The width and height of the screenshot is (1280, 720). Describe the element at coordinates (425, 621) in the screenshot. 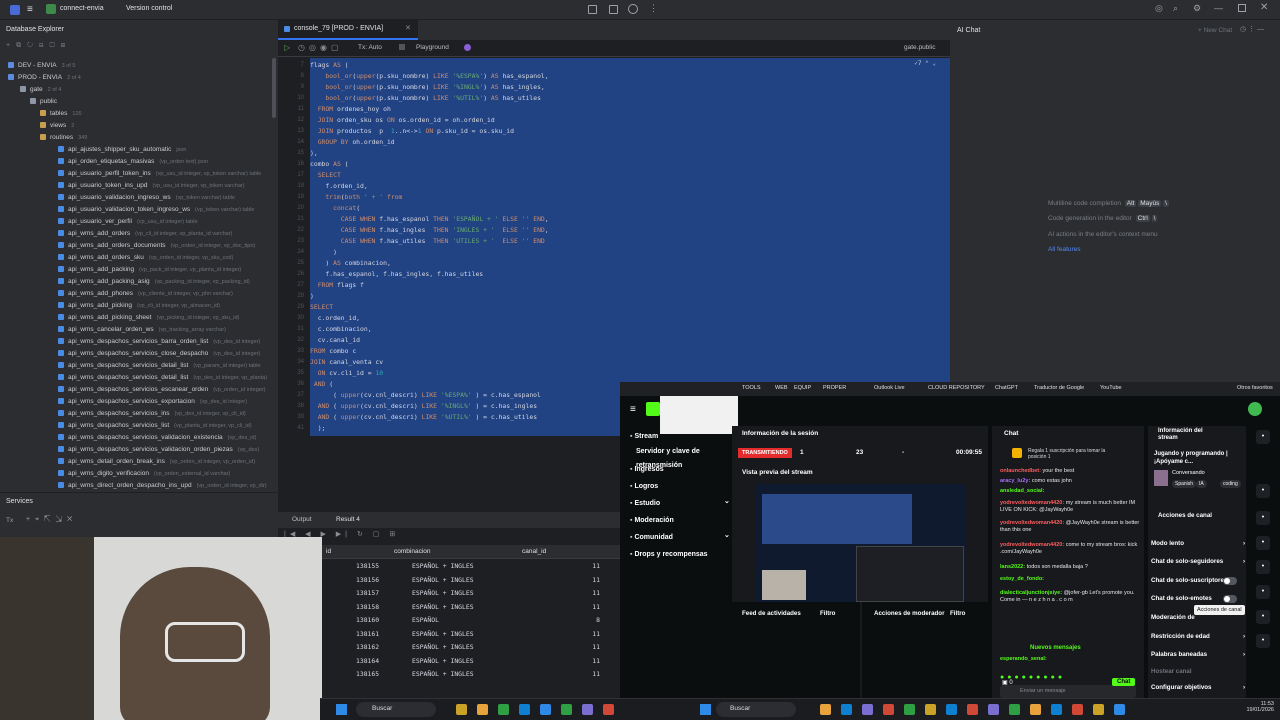

I see `result-cell: ESPAÑOL` at that location.